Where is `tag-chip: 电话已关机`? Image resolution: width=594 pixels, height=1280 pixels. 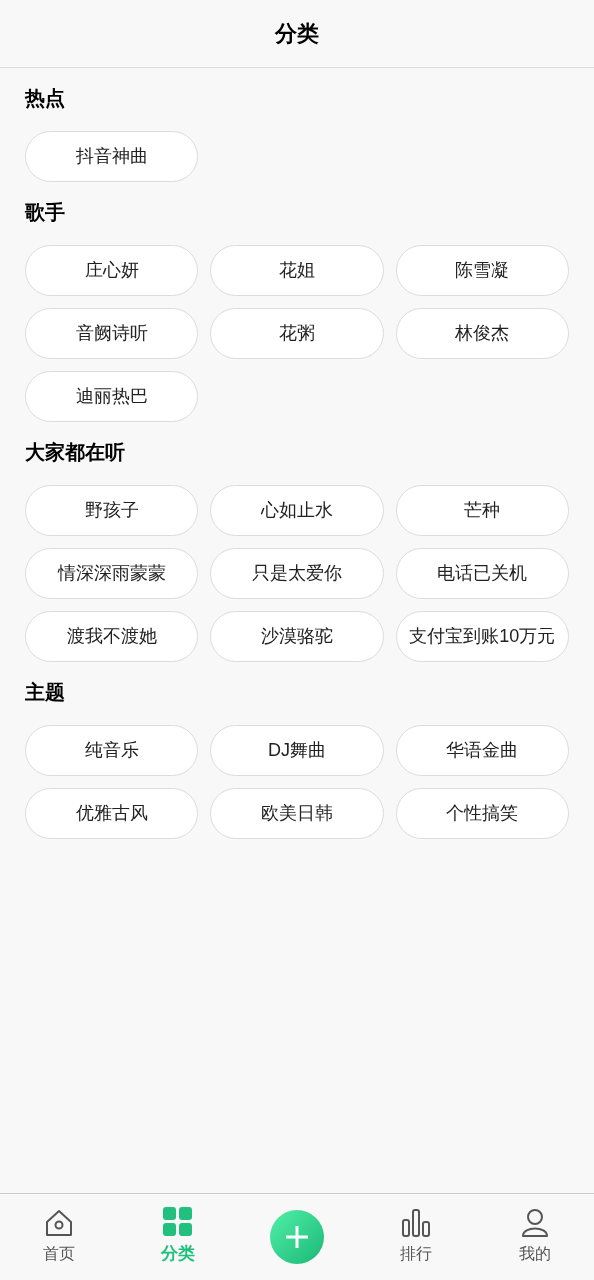 tag-chip: 电话已关机 is located at coordinates (482, 573).